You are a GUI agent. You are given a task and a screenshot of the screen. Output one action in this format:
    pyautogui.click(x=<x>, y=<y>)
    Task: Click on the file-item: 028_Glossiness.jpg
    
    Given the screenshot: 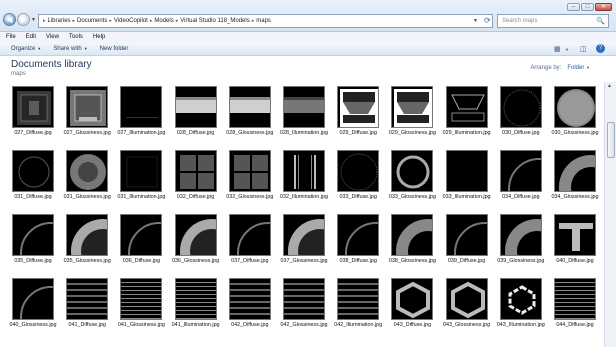 What is the action you would take?
    pyautogui.click(x=250, y=115)
    